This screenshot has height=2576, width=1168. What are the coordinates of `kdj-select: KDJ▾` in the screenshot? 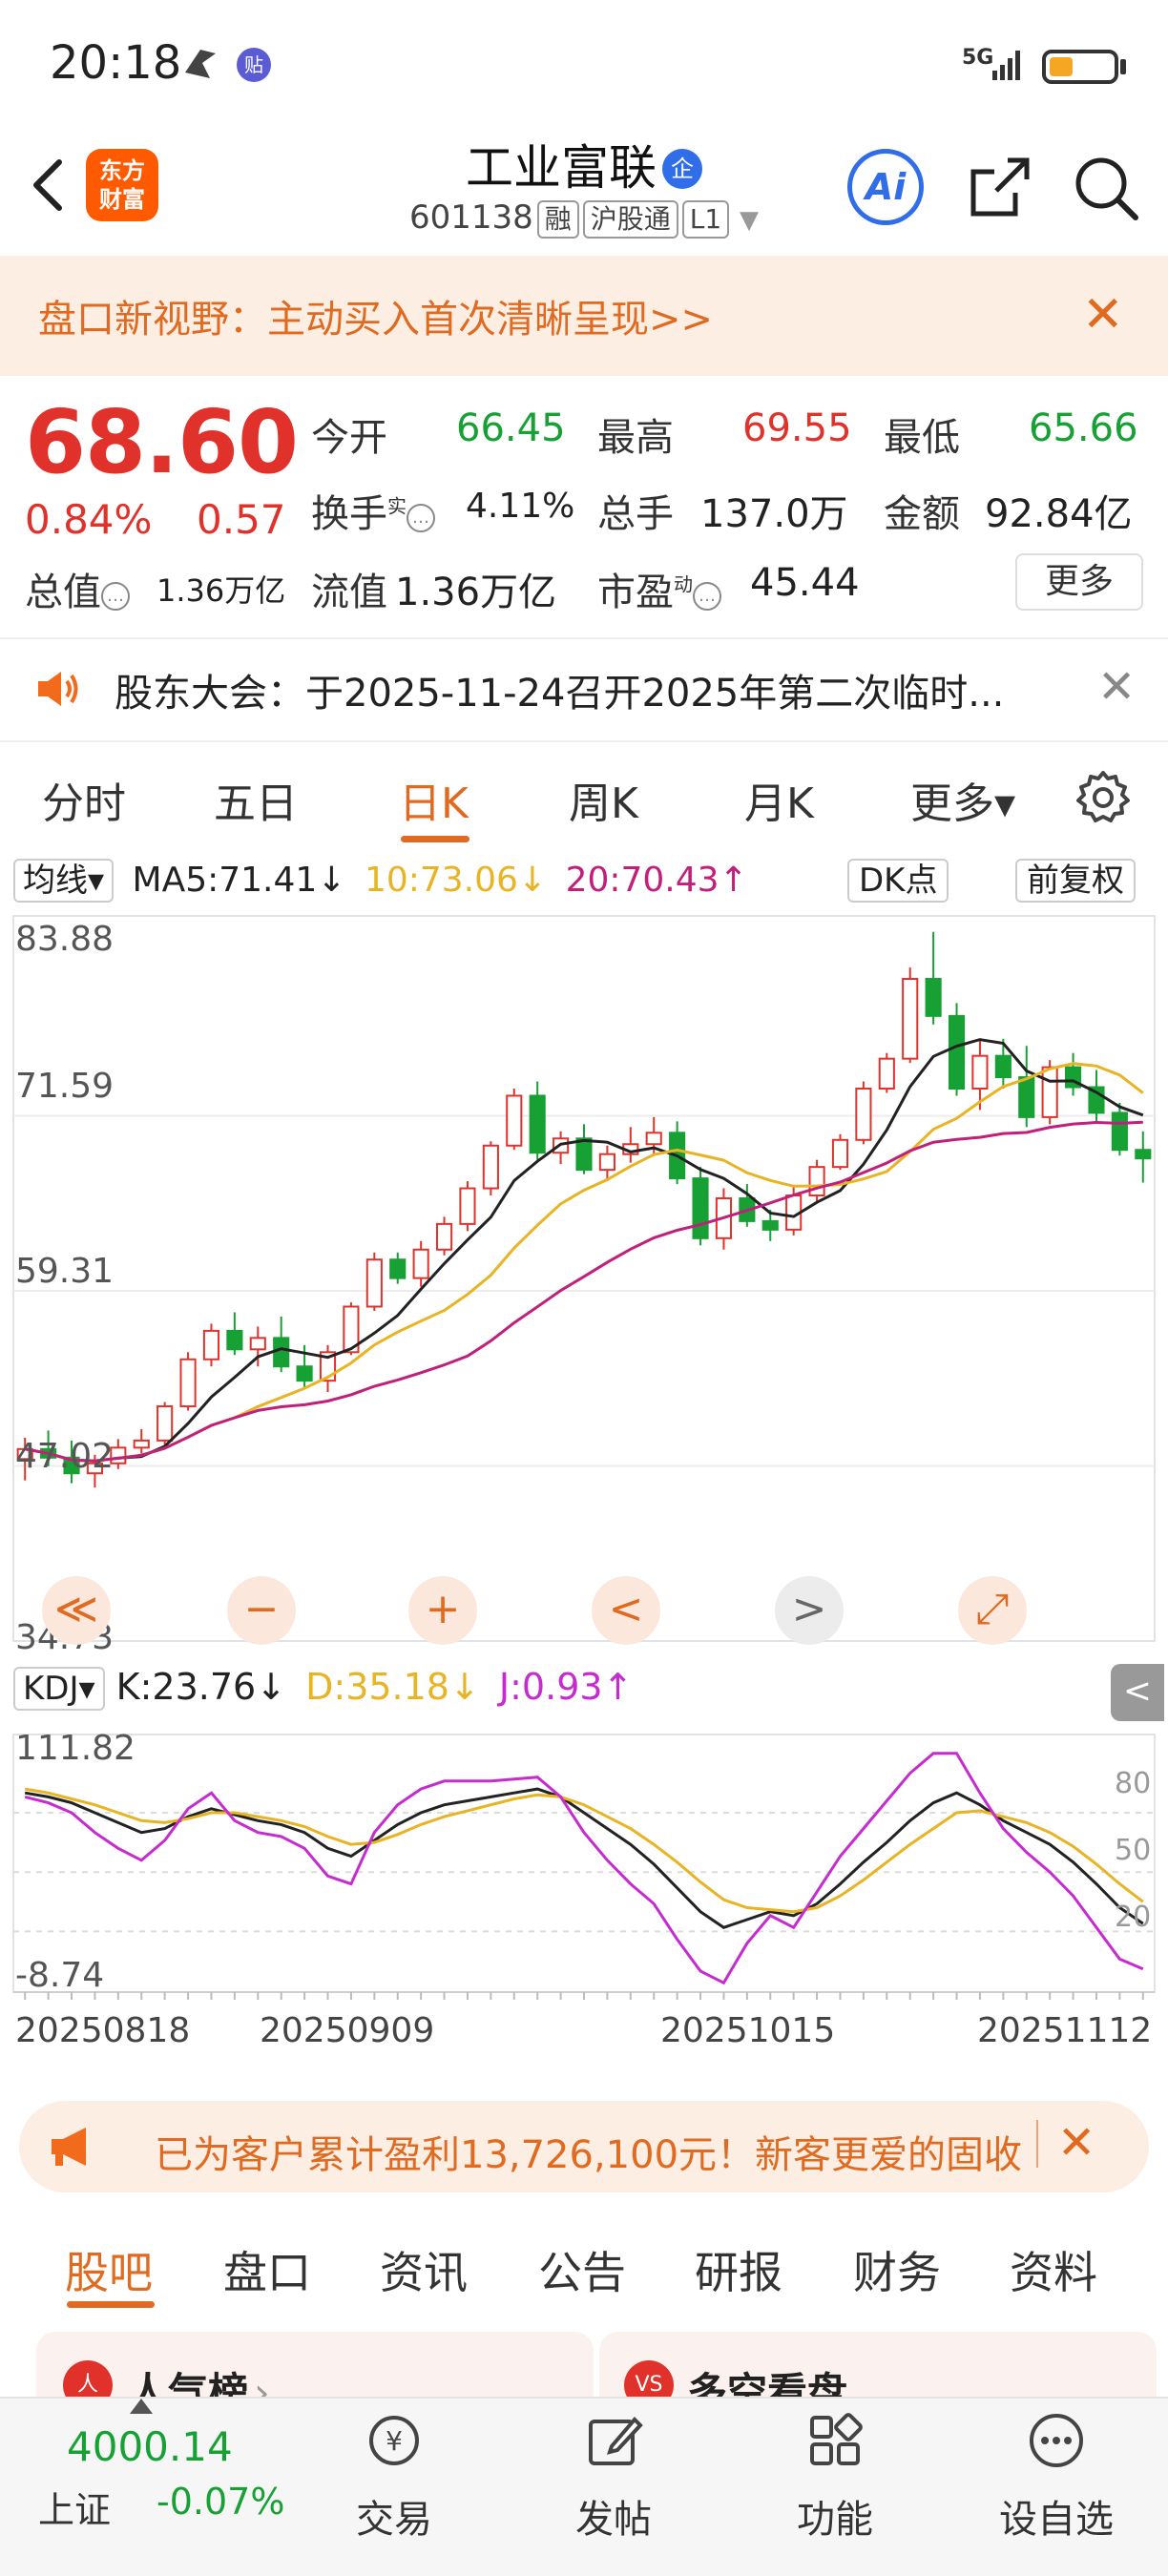 It's located at (59, 1689).